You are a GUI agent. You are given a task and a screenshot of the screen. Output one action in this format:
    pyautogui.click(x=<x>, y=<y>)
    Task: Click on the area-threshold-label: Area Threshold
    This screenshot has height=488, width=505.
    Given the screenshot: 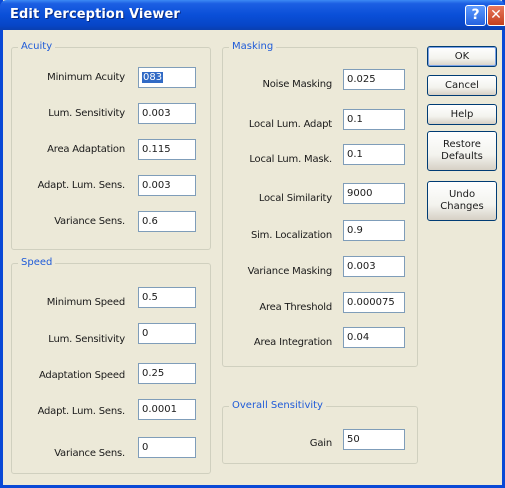 What is the action you would take?
    pyautogui.click(x=295, y=307)
    